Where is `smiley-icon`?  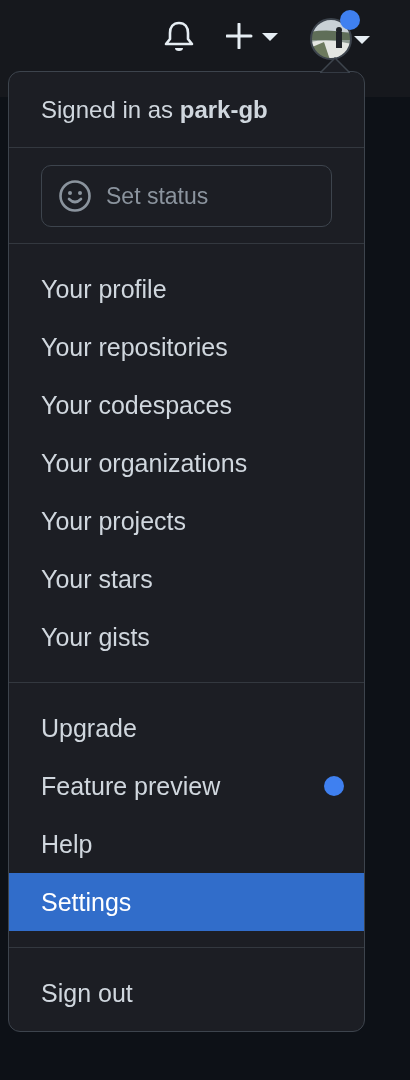
smiley-icon is located at coordinates (75, 196).